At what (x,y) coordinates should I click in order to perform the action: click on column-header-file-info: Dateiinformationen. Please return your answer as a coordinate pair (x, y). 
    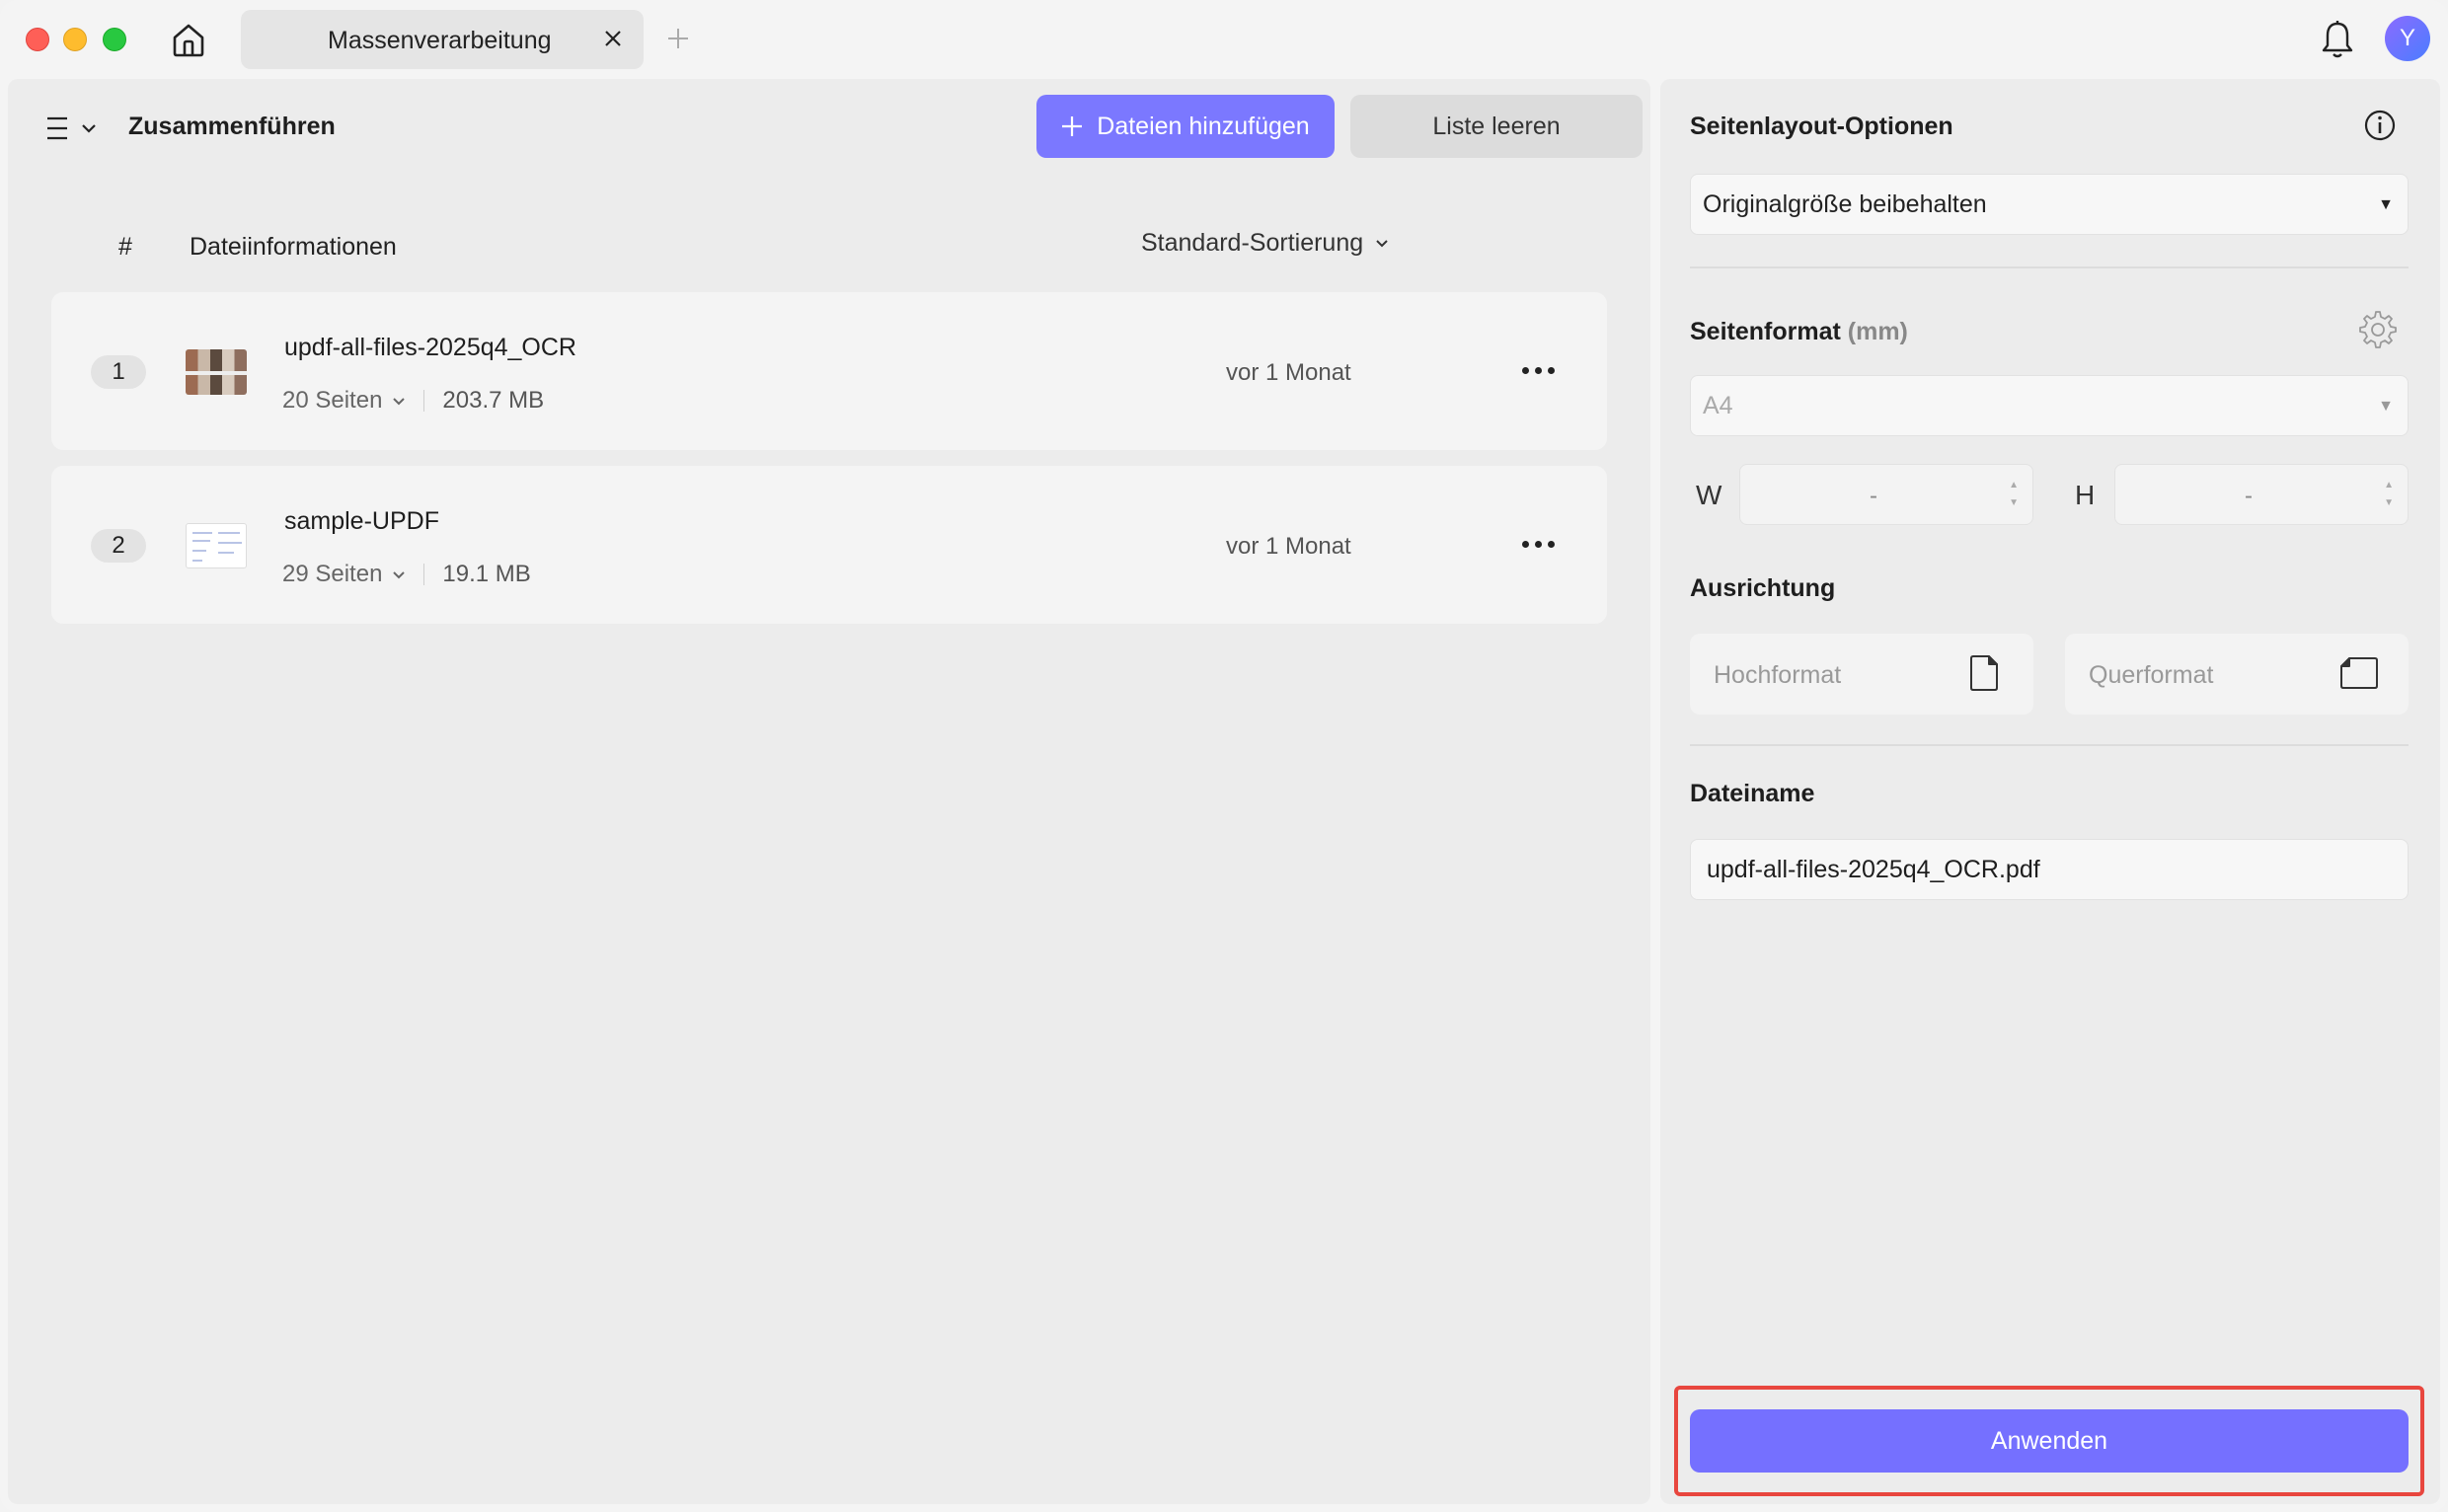
    Looking at the image, I should click on (293, 247).